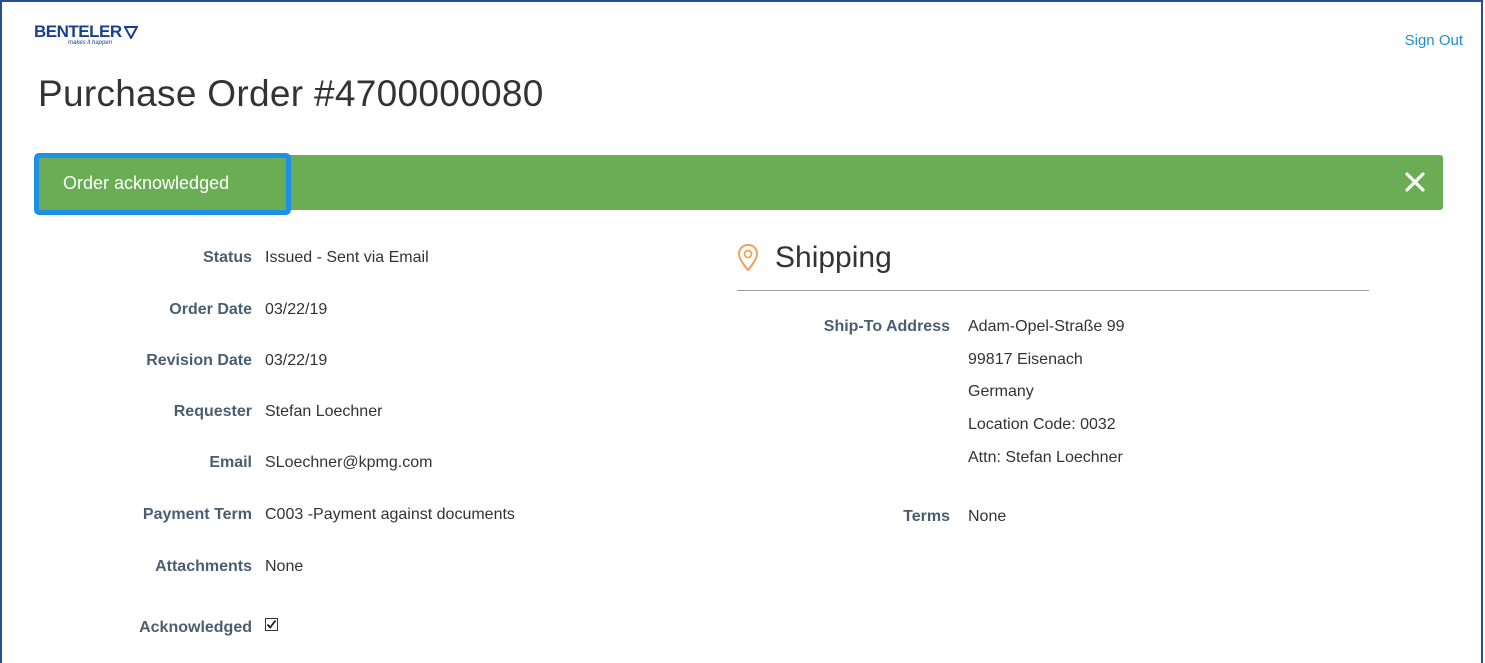  What do you see at coordinates (199, 360) in the screenshot?
I see `revision-date-label: Revision Date` at bounding box center [199, 360].